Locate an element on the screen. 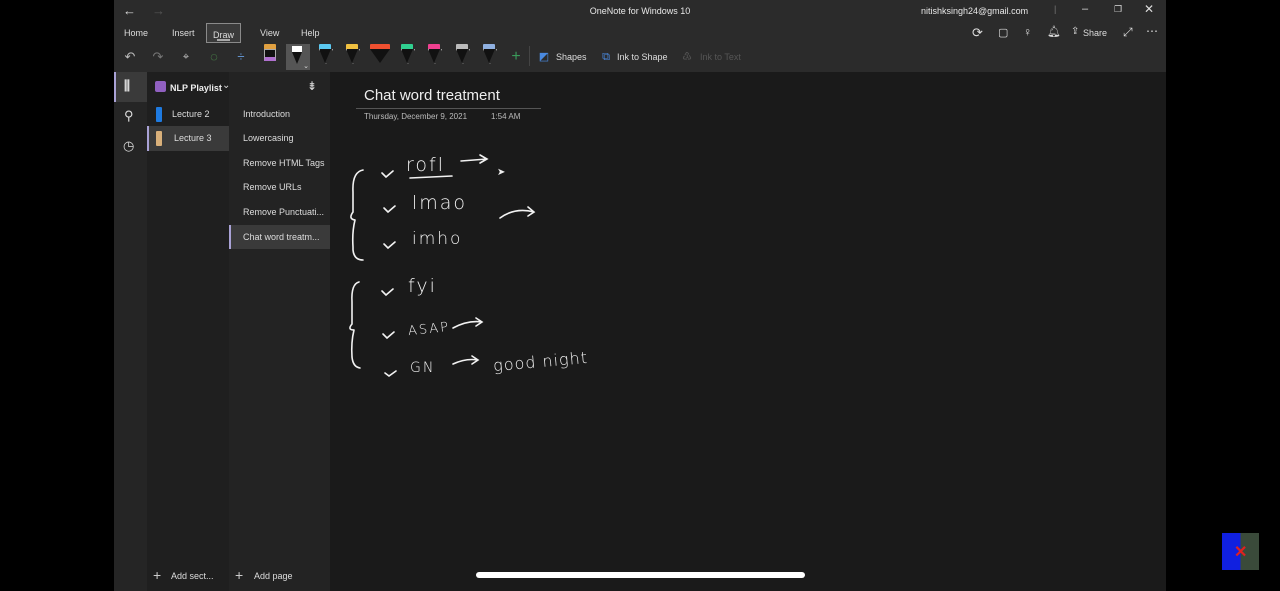 This screenshot has height=591, width=1280. tab-home: Home is located at coordinates (136, 35).